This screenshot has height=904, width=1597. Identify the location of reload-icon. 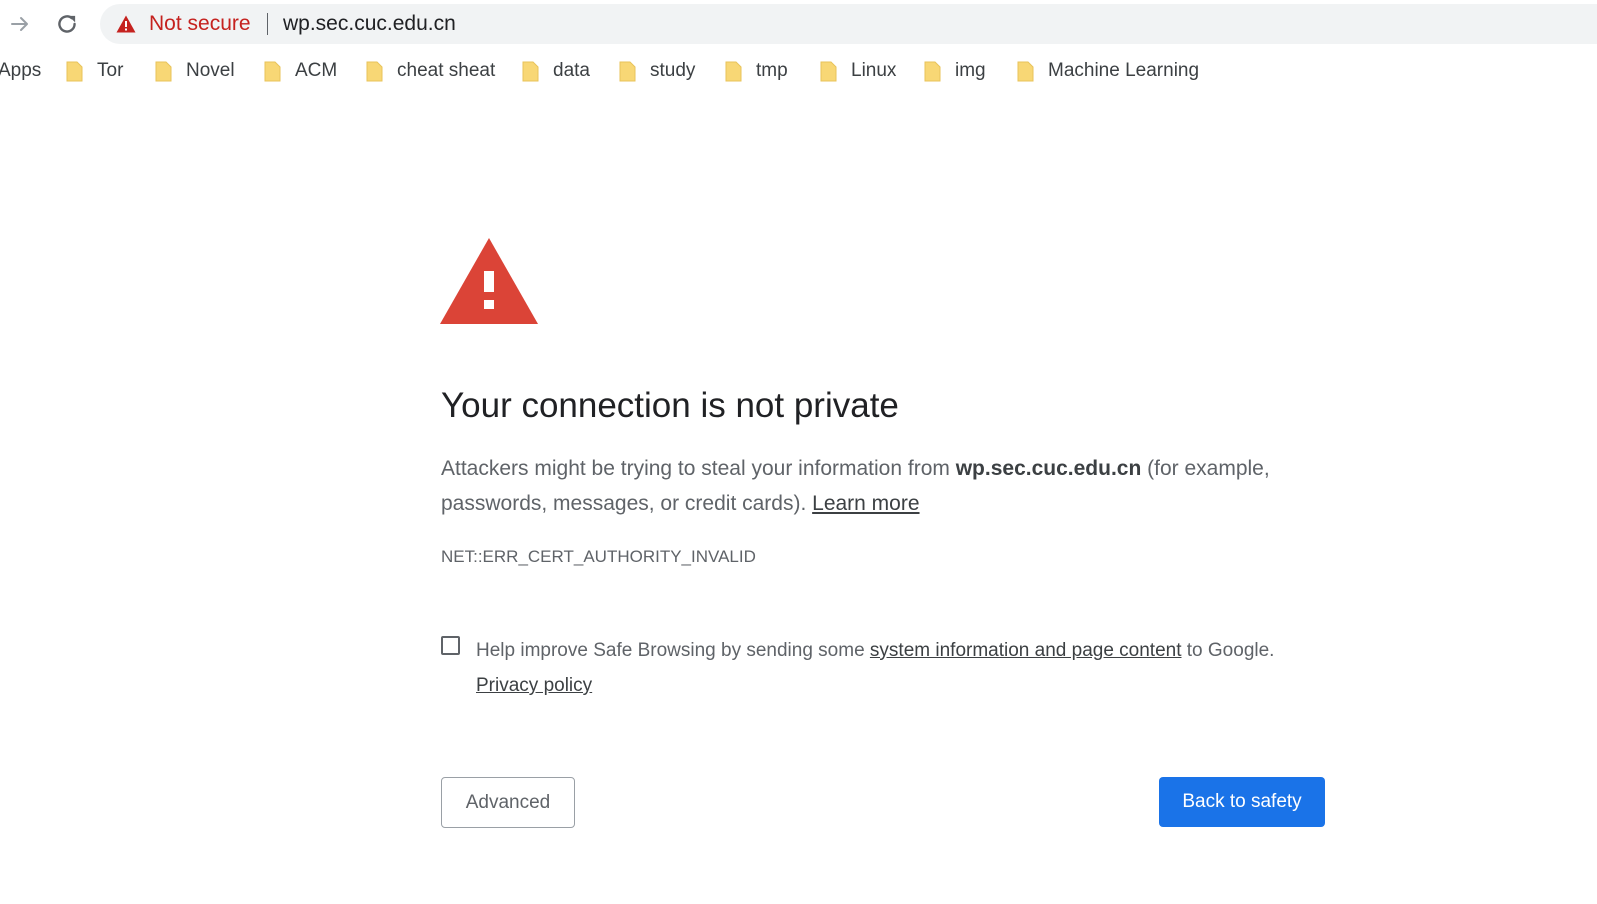
(67, 24).